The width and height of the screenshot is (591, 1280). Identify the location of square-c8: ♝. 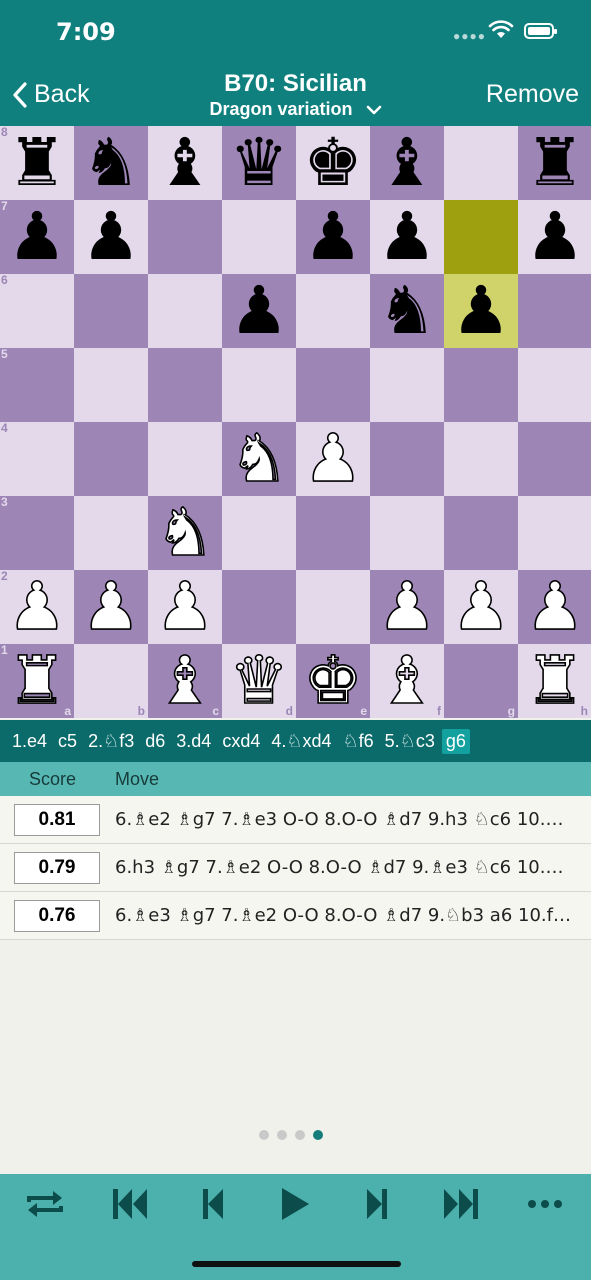
(185, 163).